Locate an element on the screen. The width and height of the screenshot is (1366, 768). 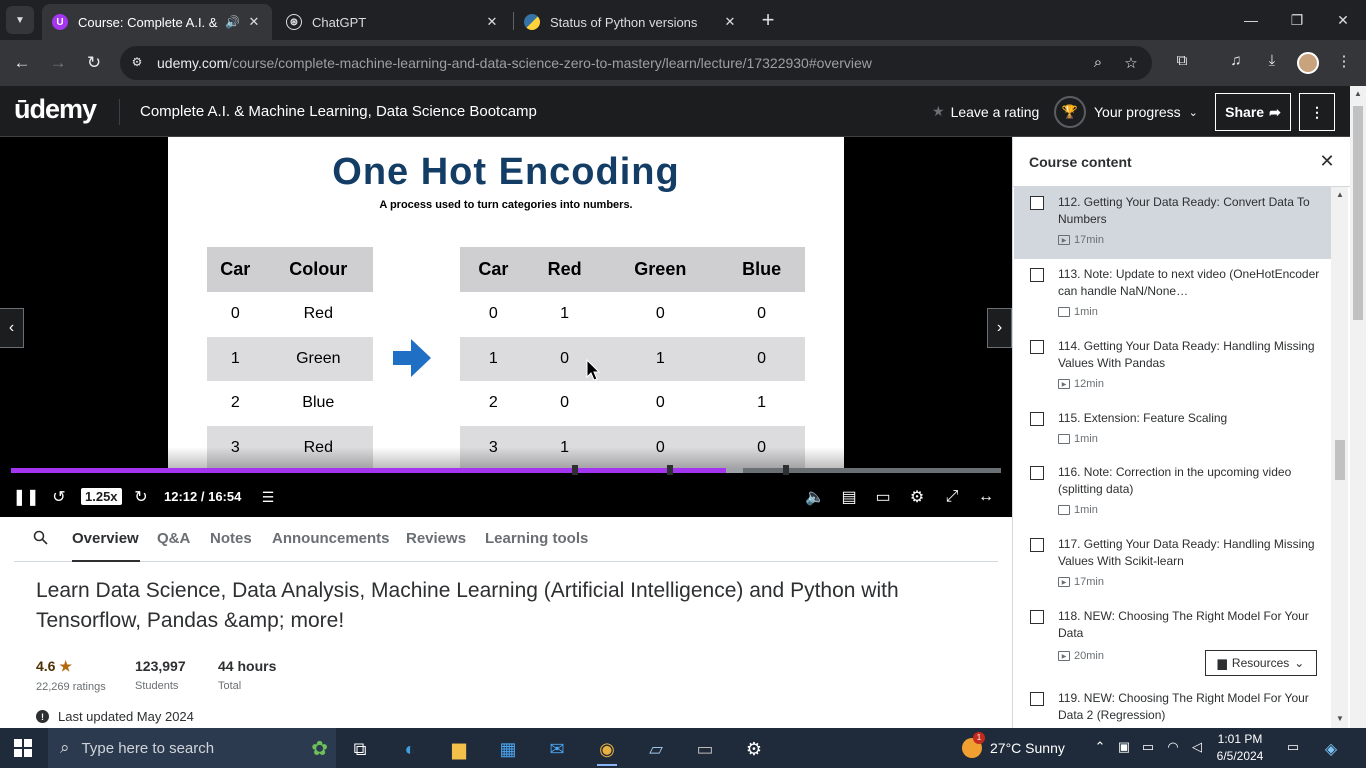
search-icon is located at coordinates (40, 537).